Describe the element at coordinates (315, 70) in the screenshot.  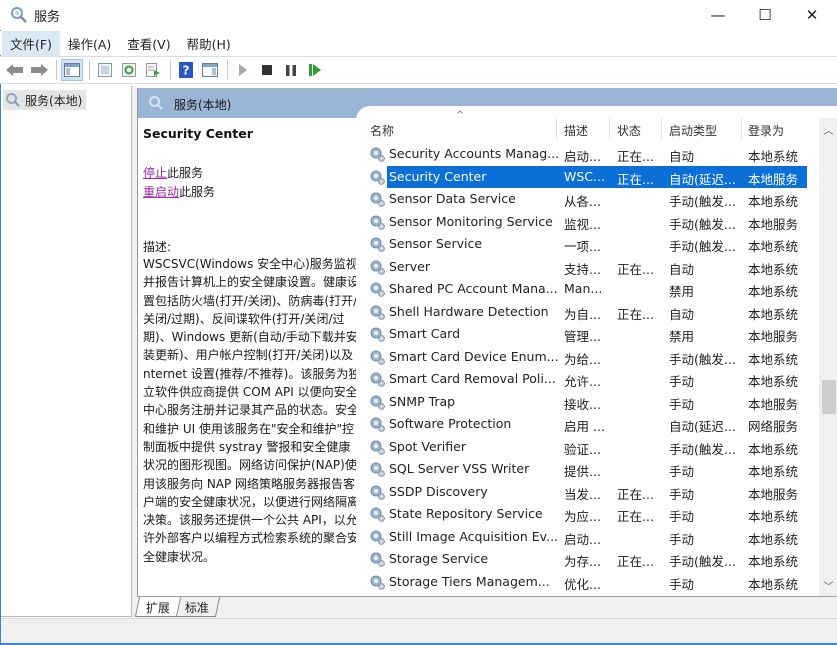
I see `restart-service-button` at that location.